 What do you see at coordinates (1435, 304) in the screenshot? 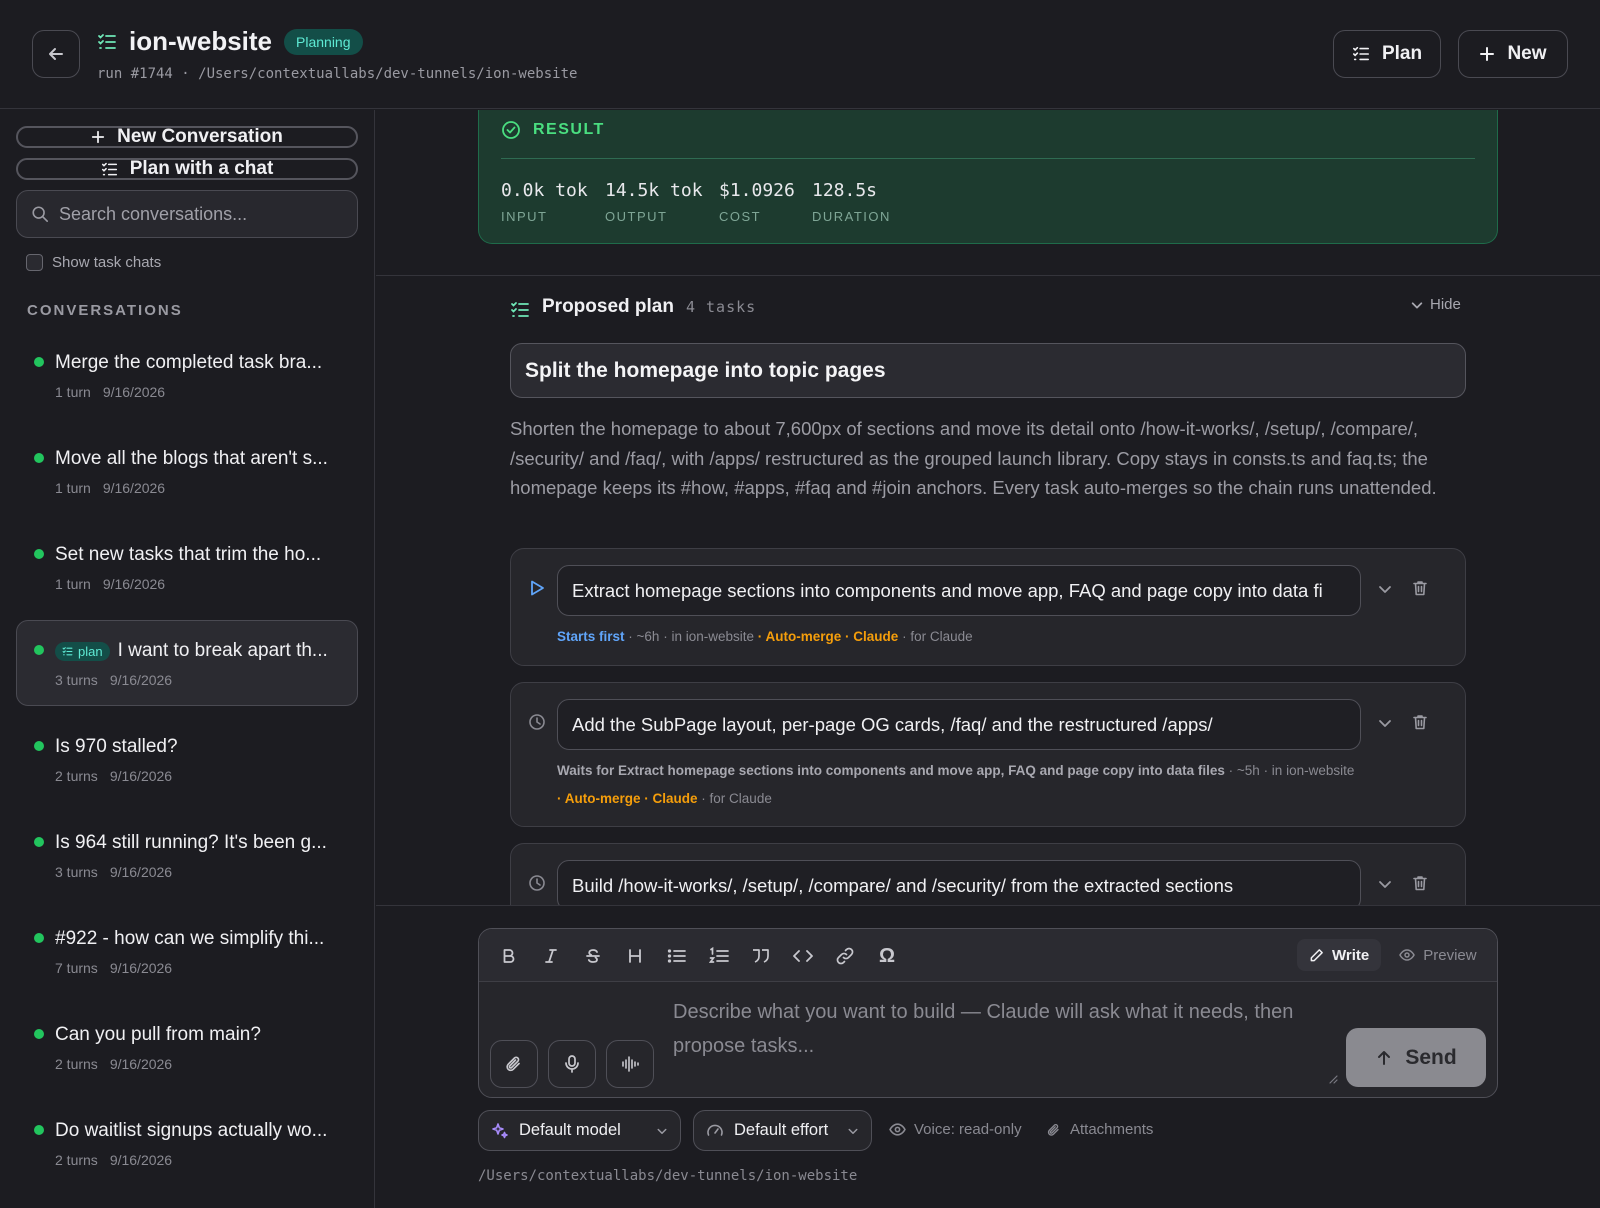
I see `hide-plan-button: Hide` at bounding box center [1435, 304].